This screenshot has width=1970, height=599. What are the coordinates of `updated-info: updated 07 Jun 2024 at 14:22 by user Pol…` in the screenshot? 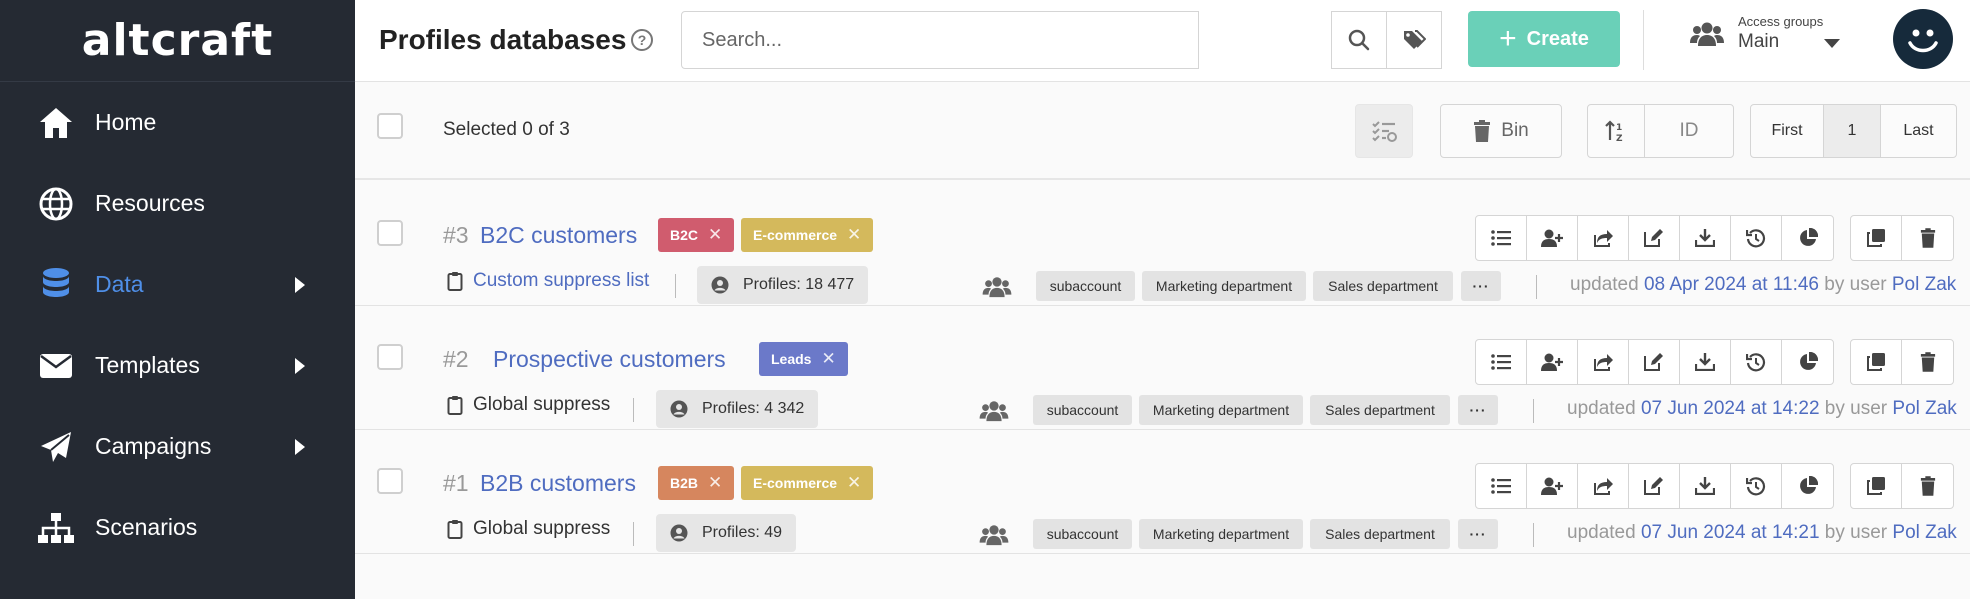 It's located at (1762, 409).